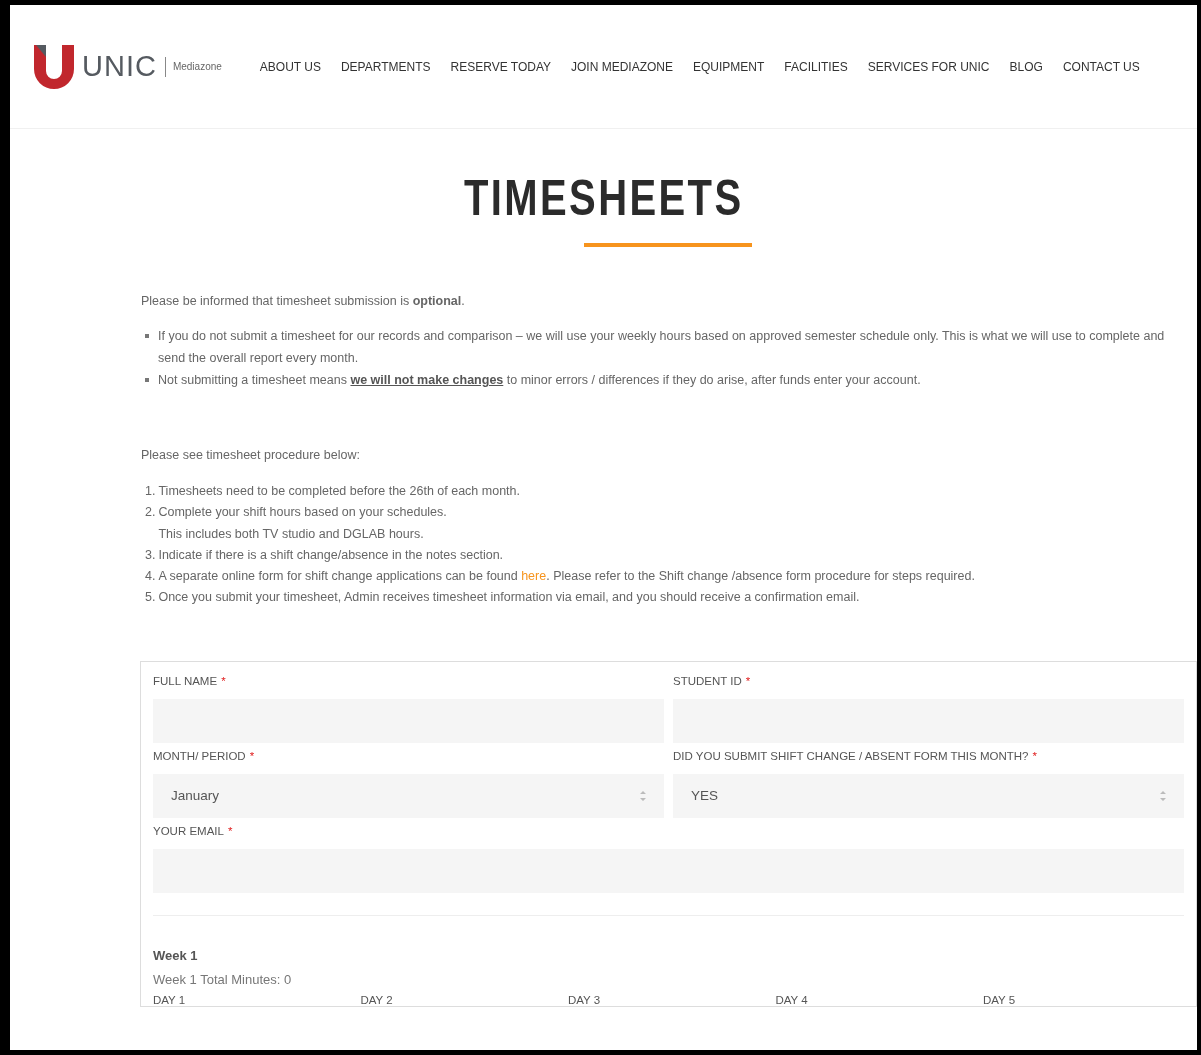  What do you see at coordinates (707, 680) in the screenshot?
I see `field-label: STUDENT ID` at bounding box center [707, 680].